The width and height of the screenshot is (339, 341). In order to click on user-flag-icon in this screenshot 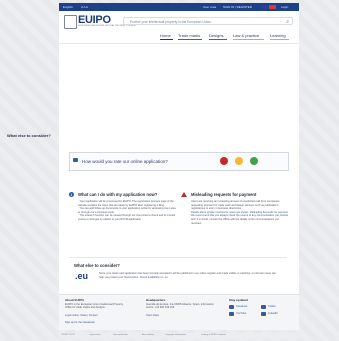, I will do `click(272, 7)`.